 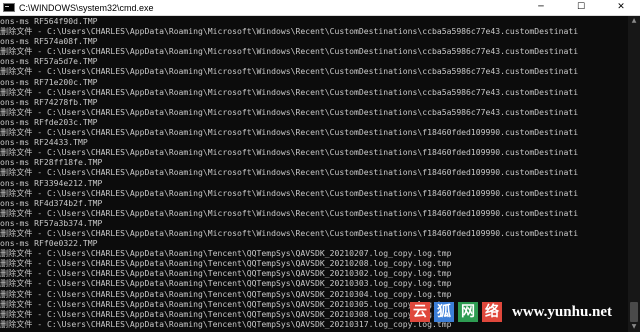 What do you see at coordinates (44, 142) in the screenshot?
I see `console-line: ons-ms RF24433.TMP` at bounding box center [44, 142].